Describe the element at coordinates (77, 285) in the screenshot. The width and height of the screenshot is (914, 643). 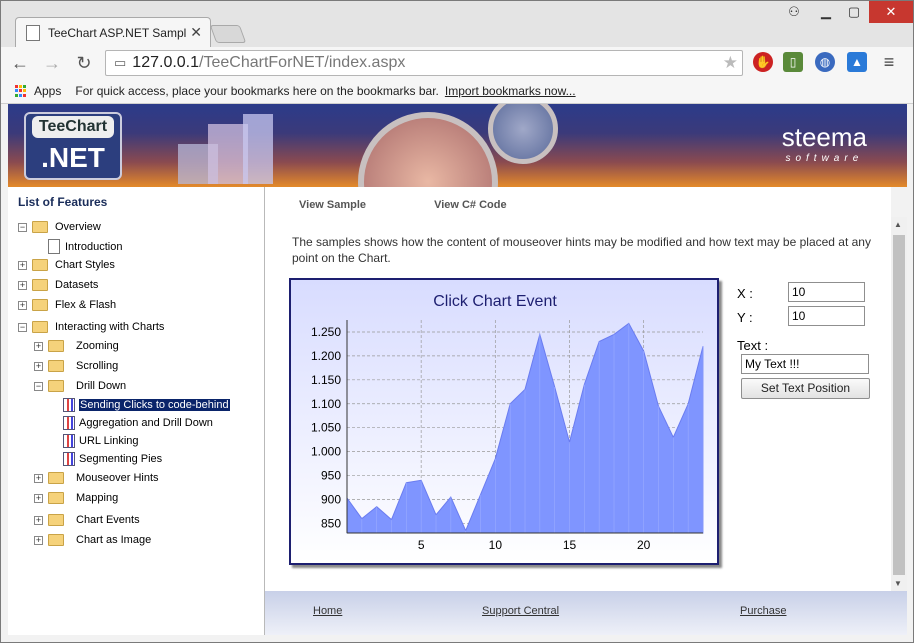
I see `tree-label: Datasets` at that location.